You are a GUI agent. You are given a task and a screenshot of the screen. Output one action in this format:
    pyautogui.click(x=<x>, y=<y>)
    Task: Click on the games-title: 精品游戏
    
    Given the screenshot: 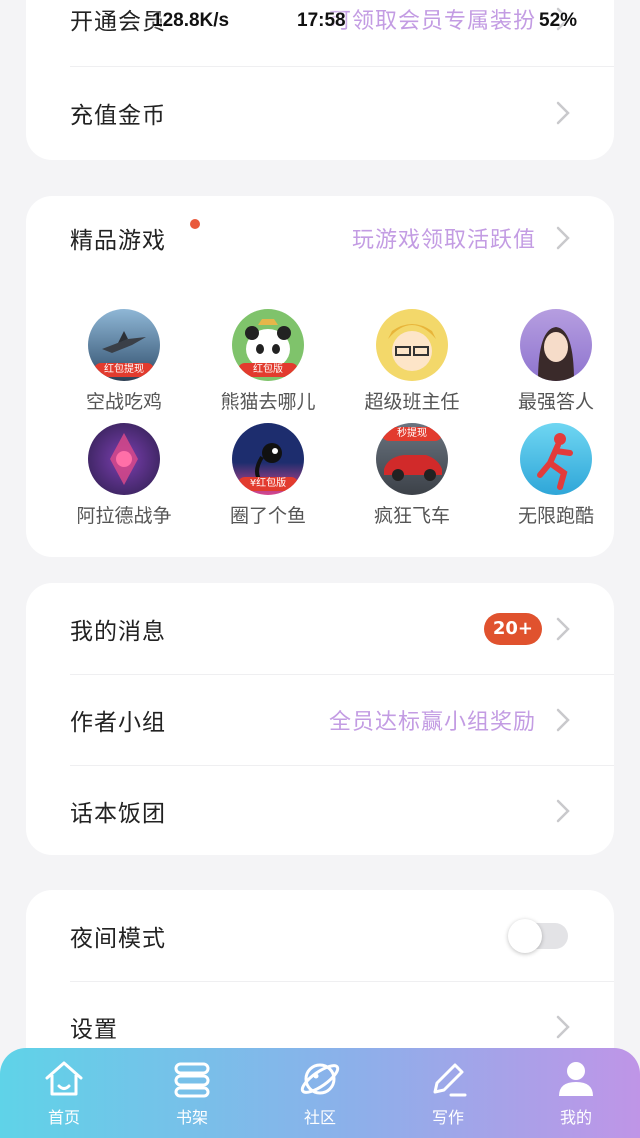 What is the action you would take?
    pyautogui.click(x=118, y=241)
    